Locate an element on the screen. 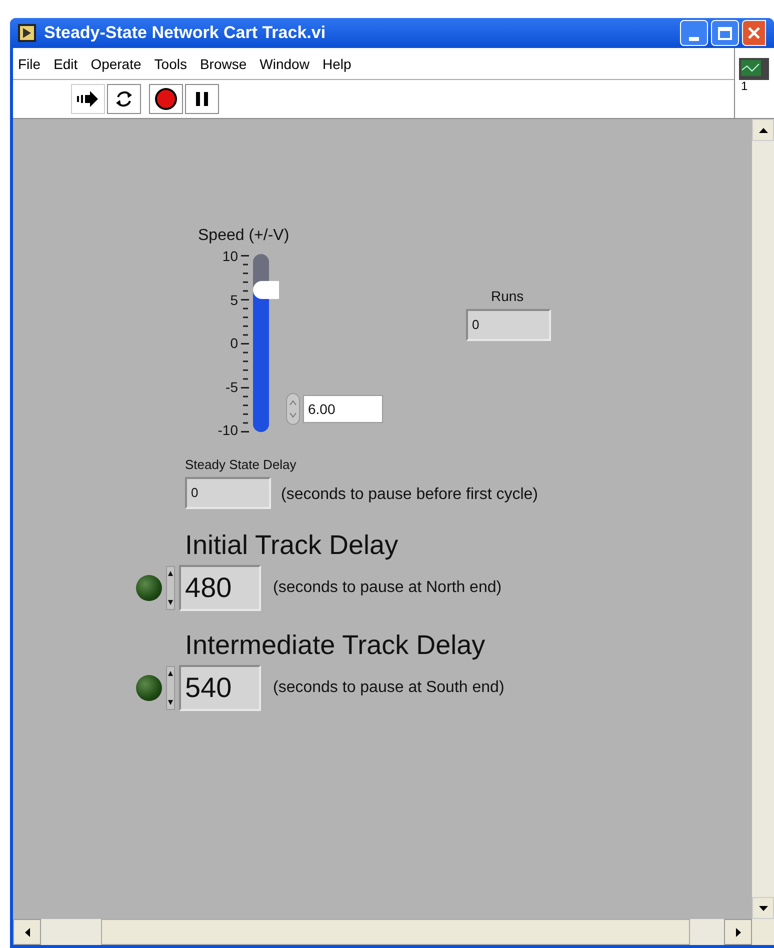  run-continuously-button is located at coordinates (124, 99).